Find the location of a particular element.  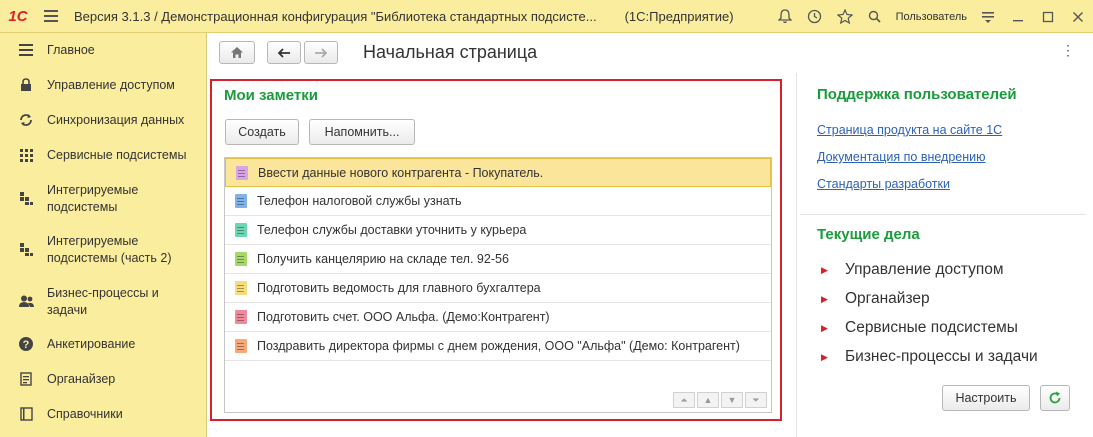

sidebar-item-label: Главное is located at coordinates (71, 50).